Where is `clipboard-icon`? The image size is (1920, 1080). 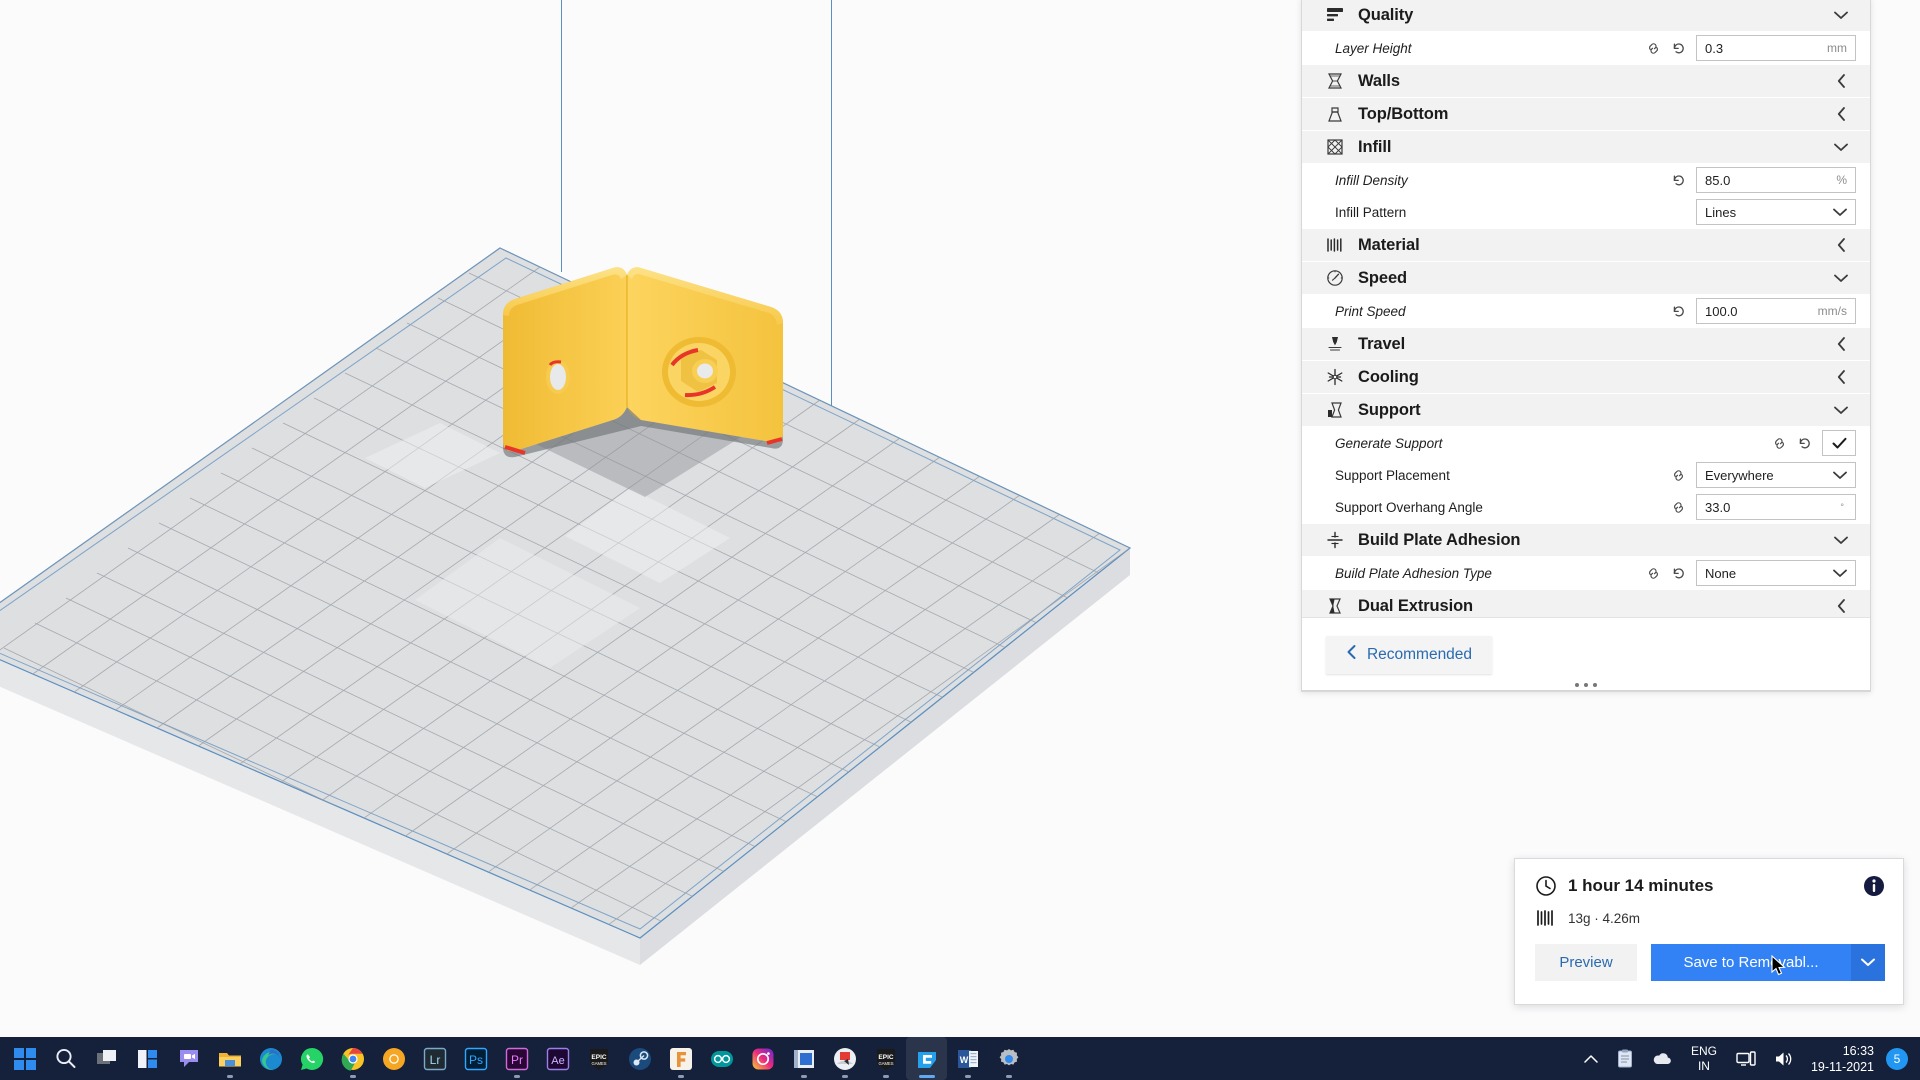
clipboard-icon is located at coordinates (1625, 1058).